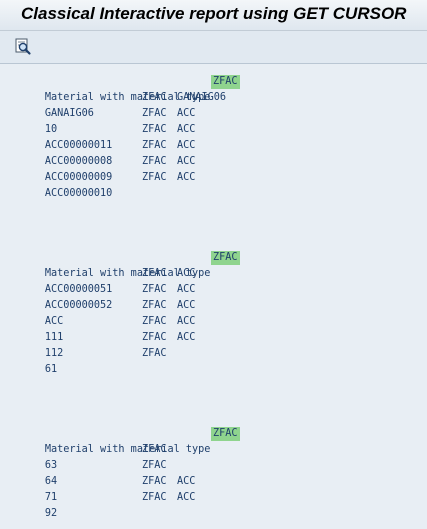 This screenshot has width=427, height=529. Describe the element at coordinates (87, 472) in the screenshot. I see `list-row: 64 ZFAC` at that location.